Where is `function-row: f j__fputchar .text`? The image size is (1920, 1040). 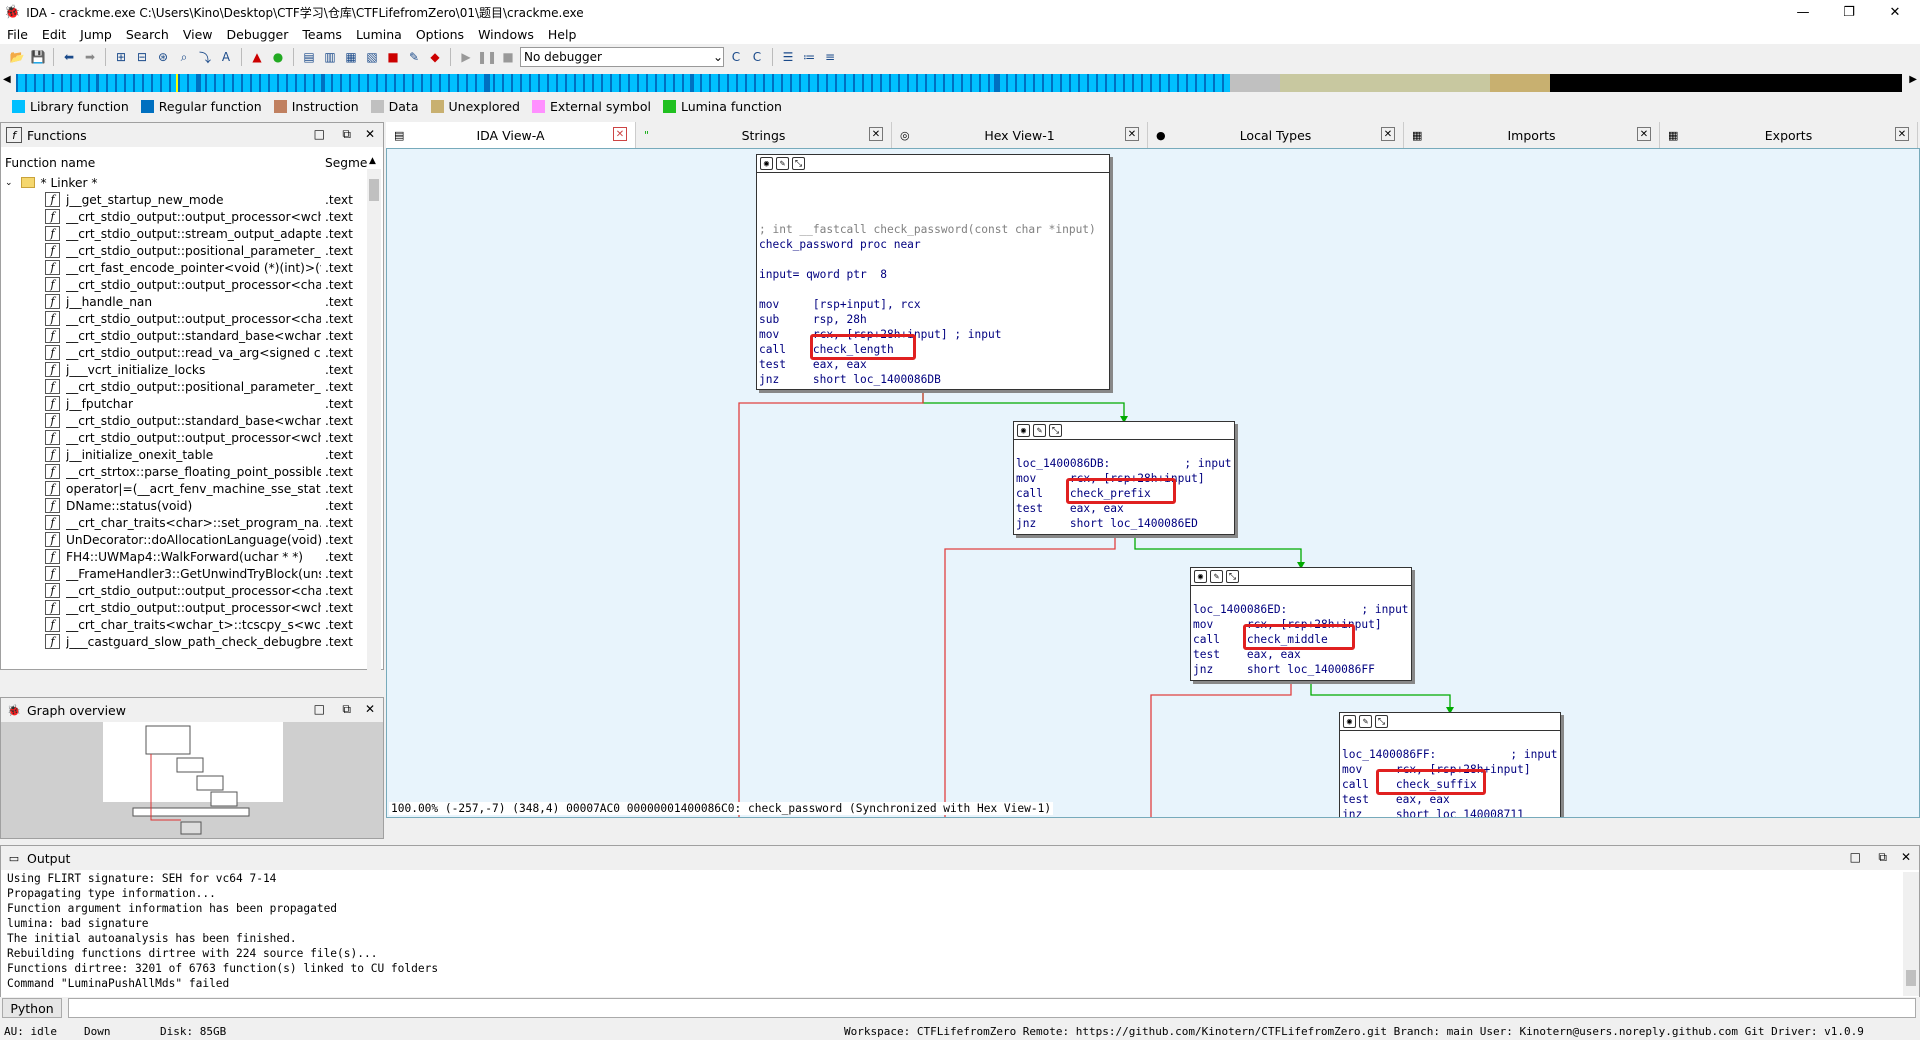
function-row: f j__fputchar .text is located at coordinates (191, 403).